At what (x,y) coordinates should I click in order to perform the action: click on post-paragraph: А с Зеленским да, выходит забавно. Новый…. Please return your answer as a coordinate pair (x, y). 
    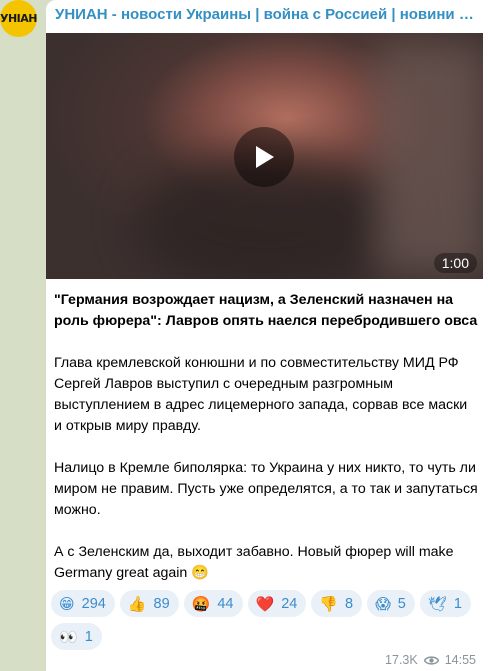
    Looking at the image, I should click on (254, 562).